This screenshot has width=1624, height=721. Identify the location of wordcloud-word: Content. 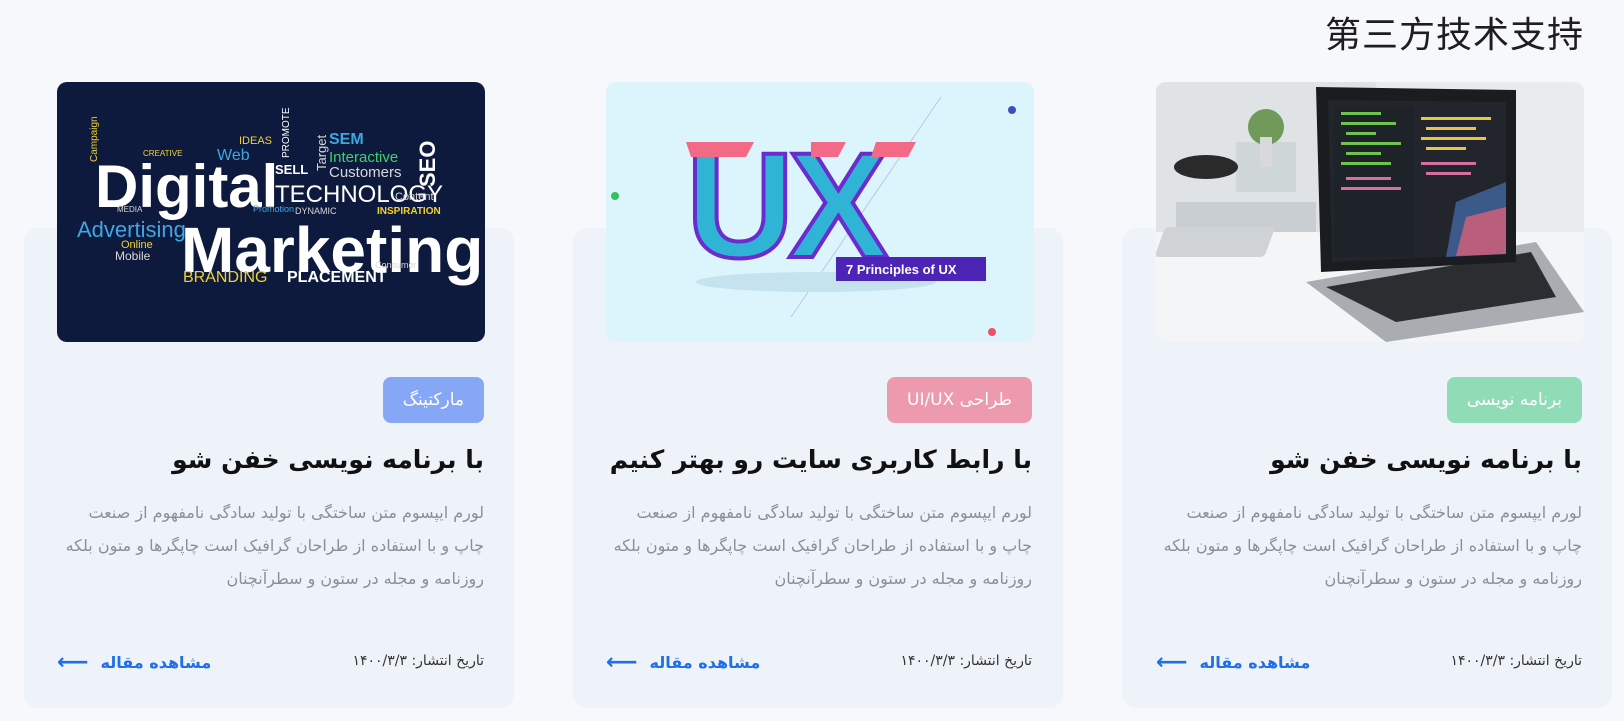
(414, 197).